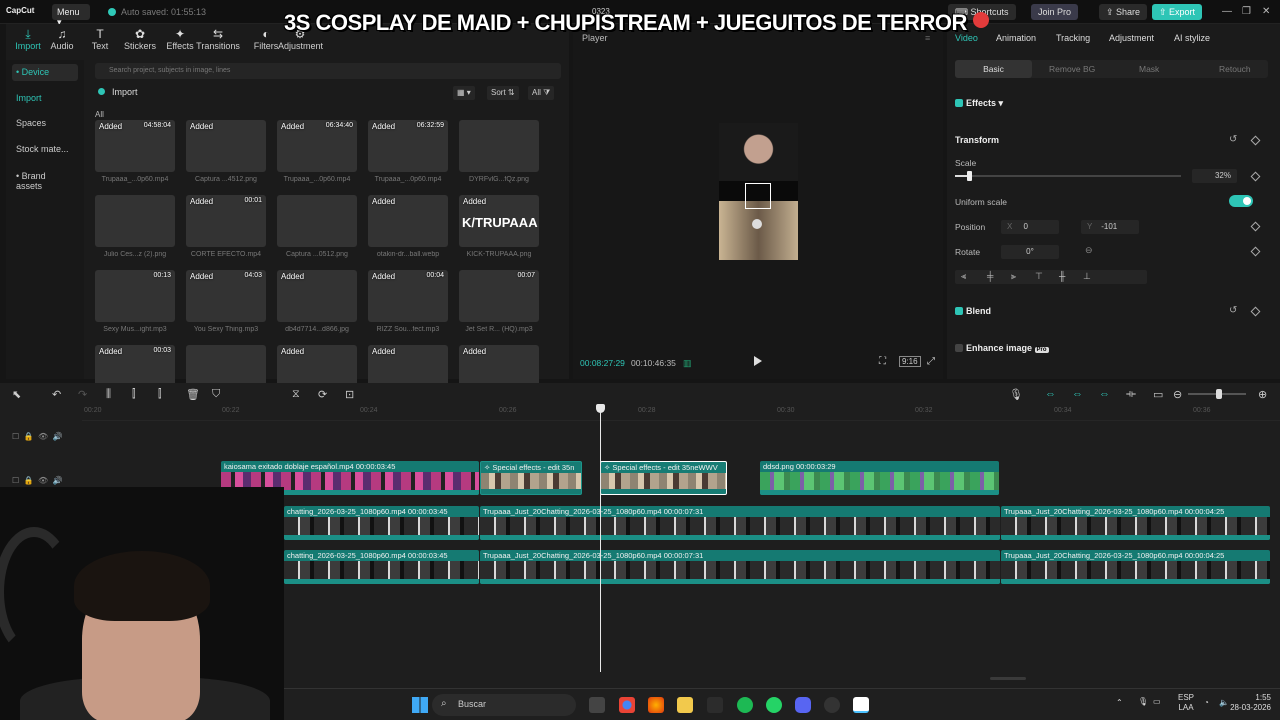 The image size is (1280, 720). Describe the element at coordinates (1206, 702) in the screenshot. I see `tray-wifi-icon: ◔` at that location.